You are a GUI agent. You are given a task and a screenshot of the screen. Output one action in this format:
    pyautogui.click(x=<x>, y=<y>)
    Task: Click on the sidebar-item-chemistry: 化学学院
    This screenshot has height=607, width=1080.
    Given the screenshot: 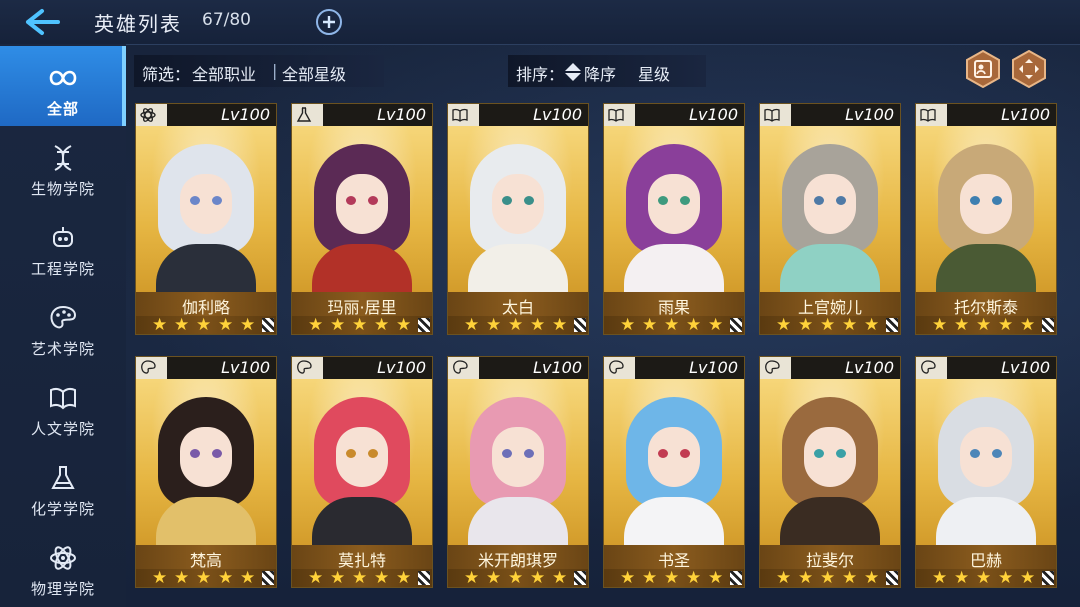 What is the action you would take?
    pyautogui.click(x=63, y=486)
    